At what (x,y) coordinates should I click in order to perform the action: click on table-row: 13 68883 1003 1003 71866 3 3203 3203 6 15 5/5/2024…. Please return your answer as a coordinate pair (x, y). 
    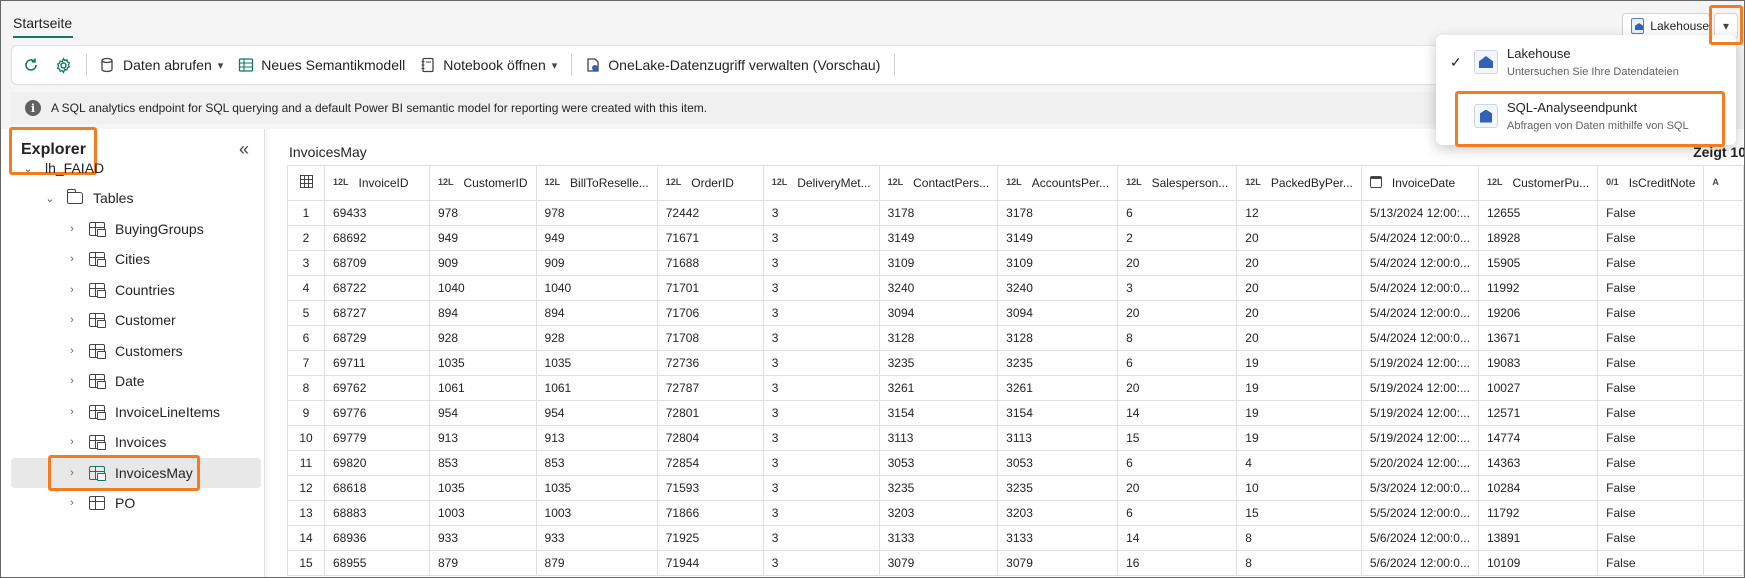
    Looking at the image, I should click on (1015, 513).